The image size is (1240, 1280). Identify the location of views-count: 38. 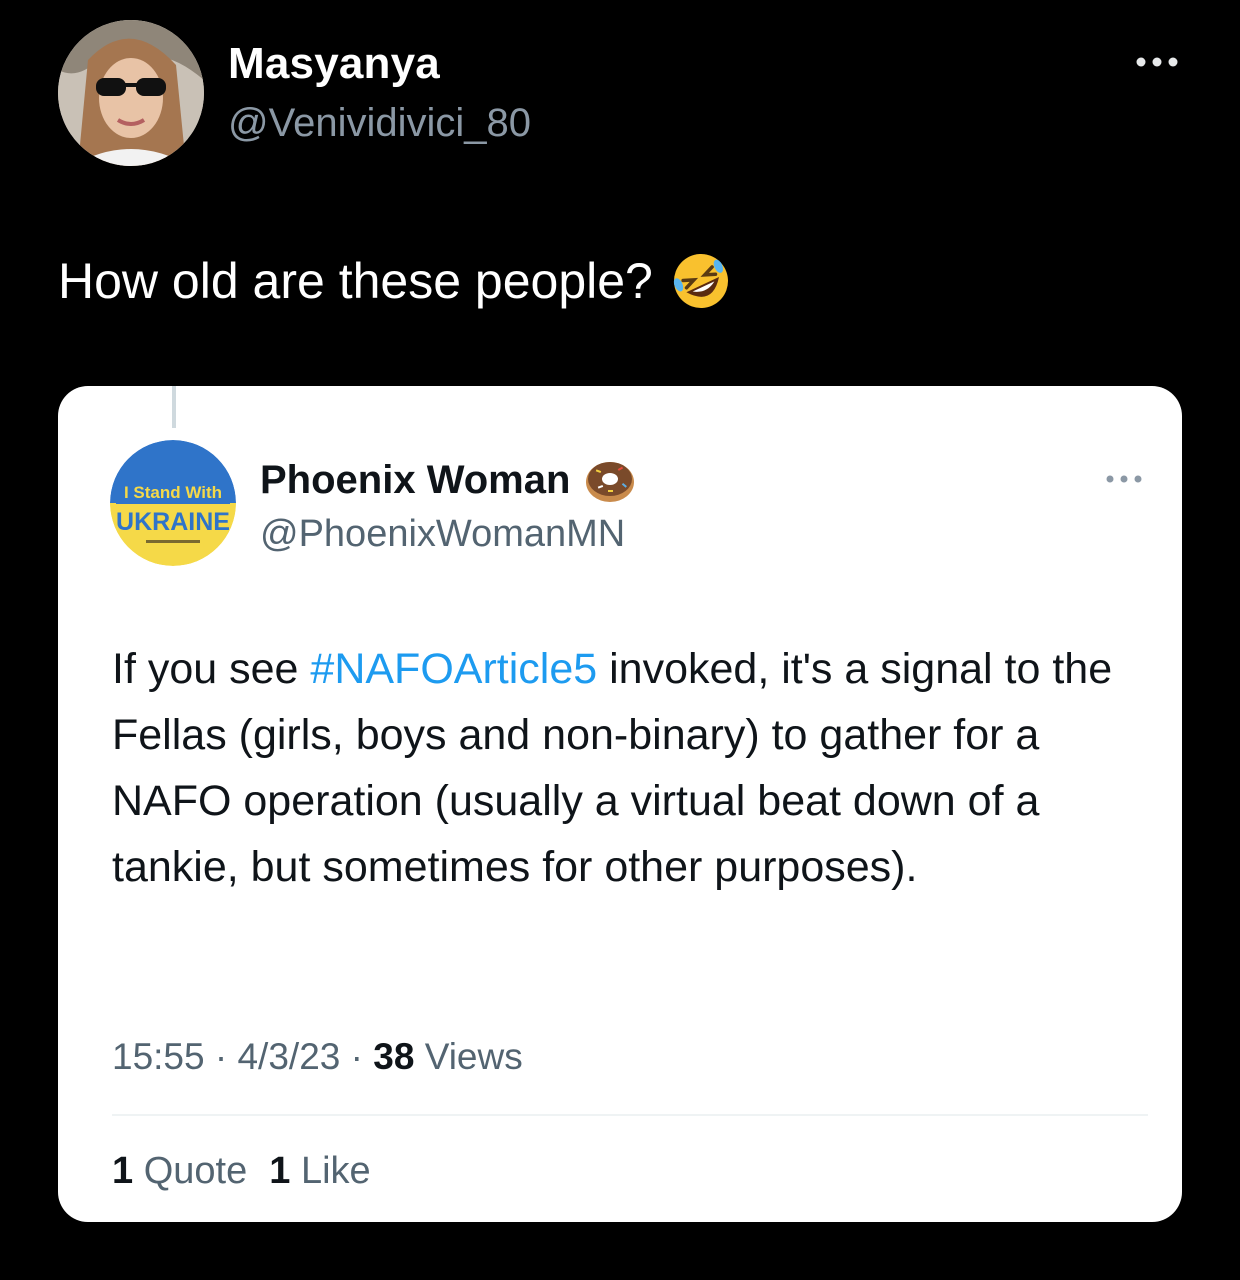
(394, 1056).